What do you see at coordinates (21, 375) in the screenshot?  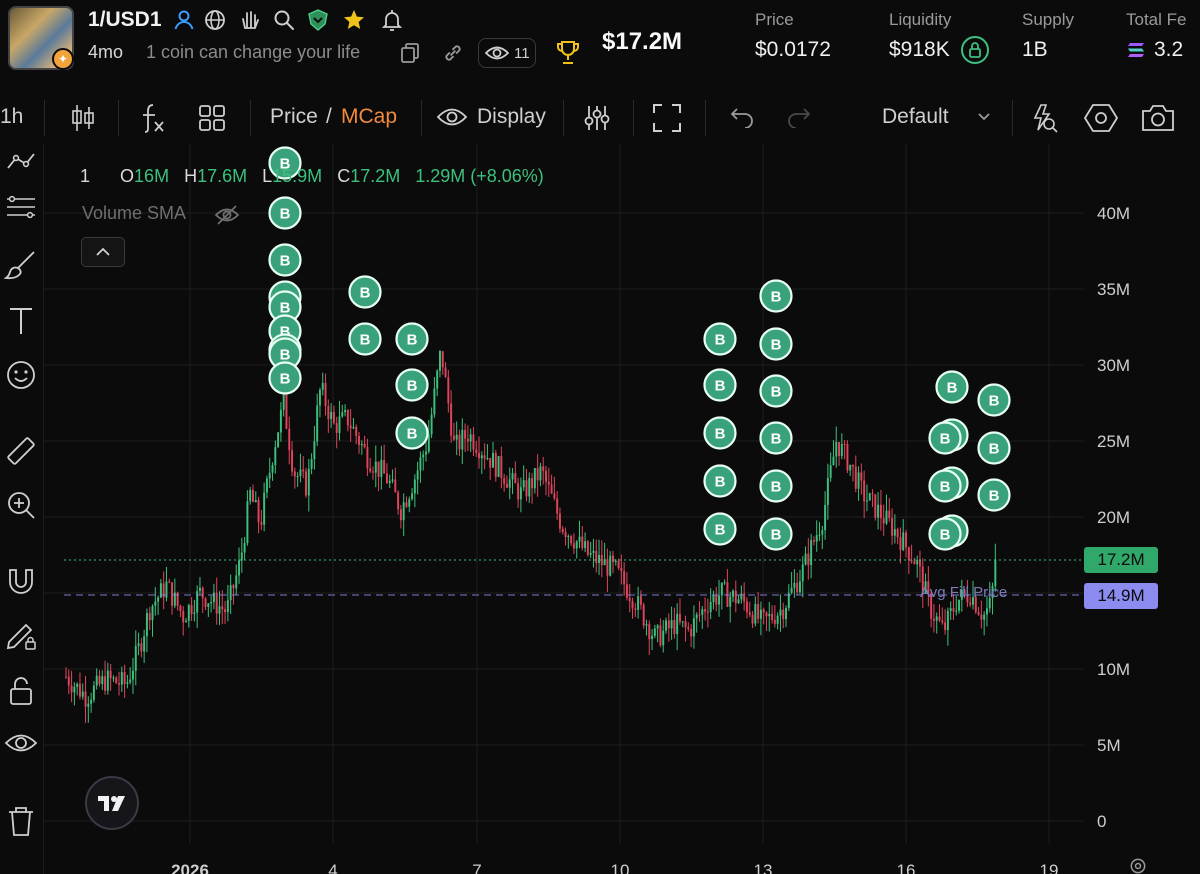 I see `emoji-tool-icon` at bounding box center [21, 375].